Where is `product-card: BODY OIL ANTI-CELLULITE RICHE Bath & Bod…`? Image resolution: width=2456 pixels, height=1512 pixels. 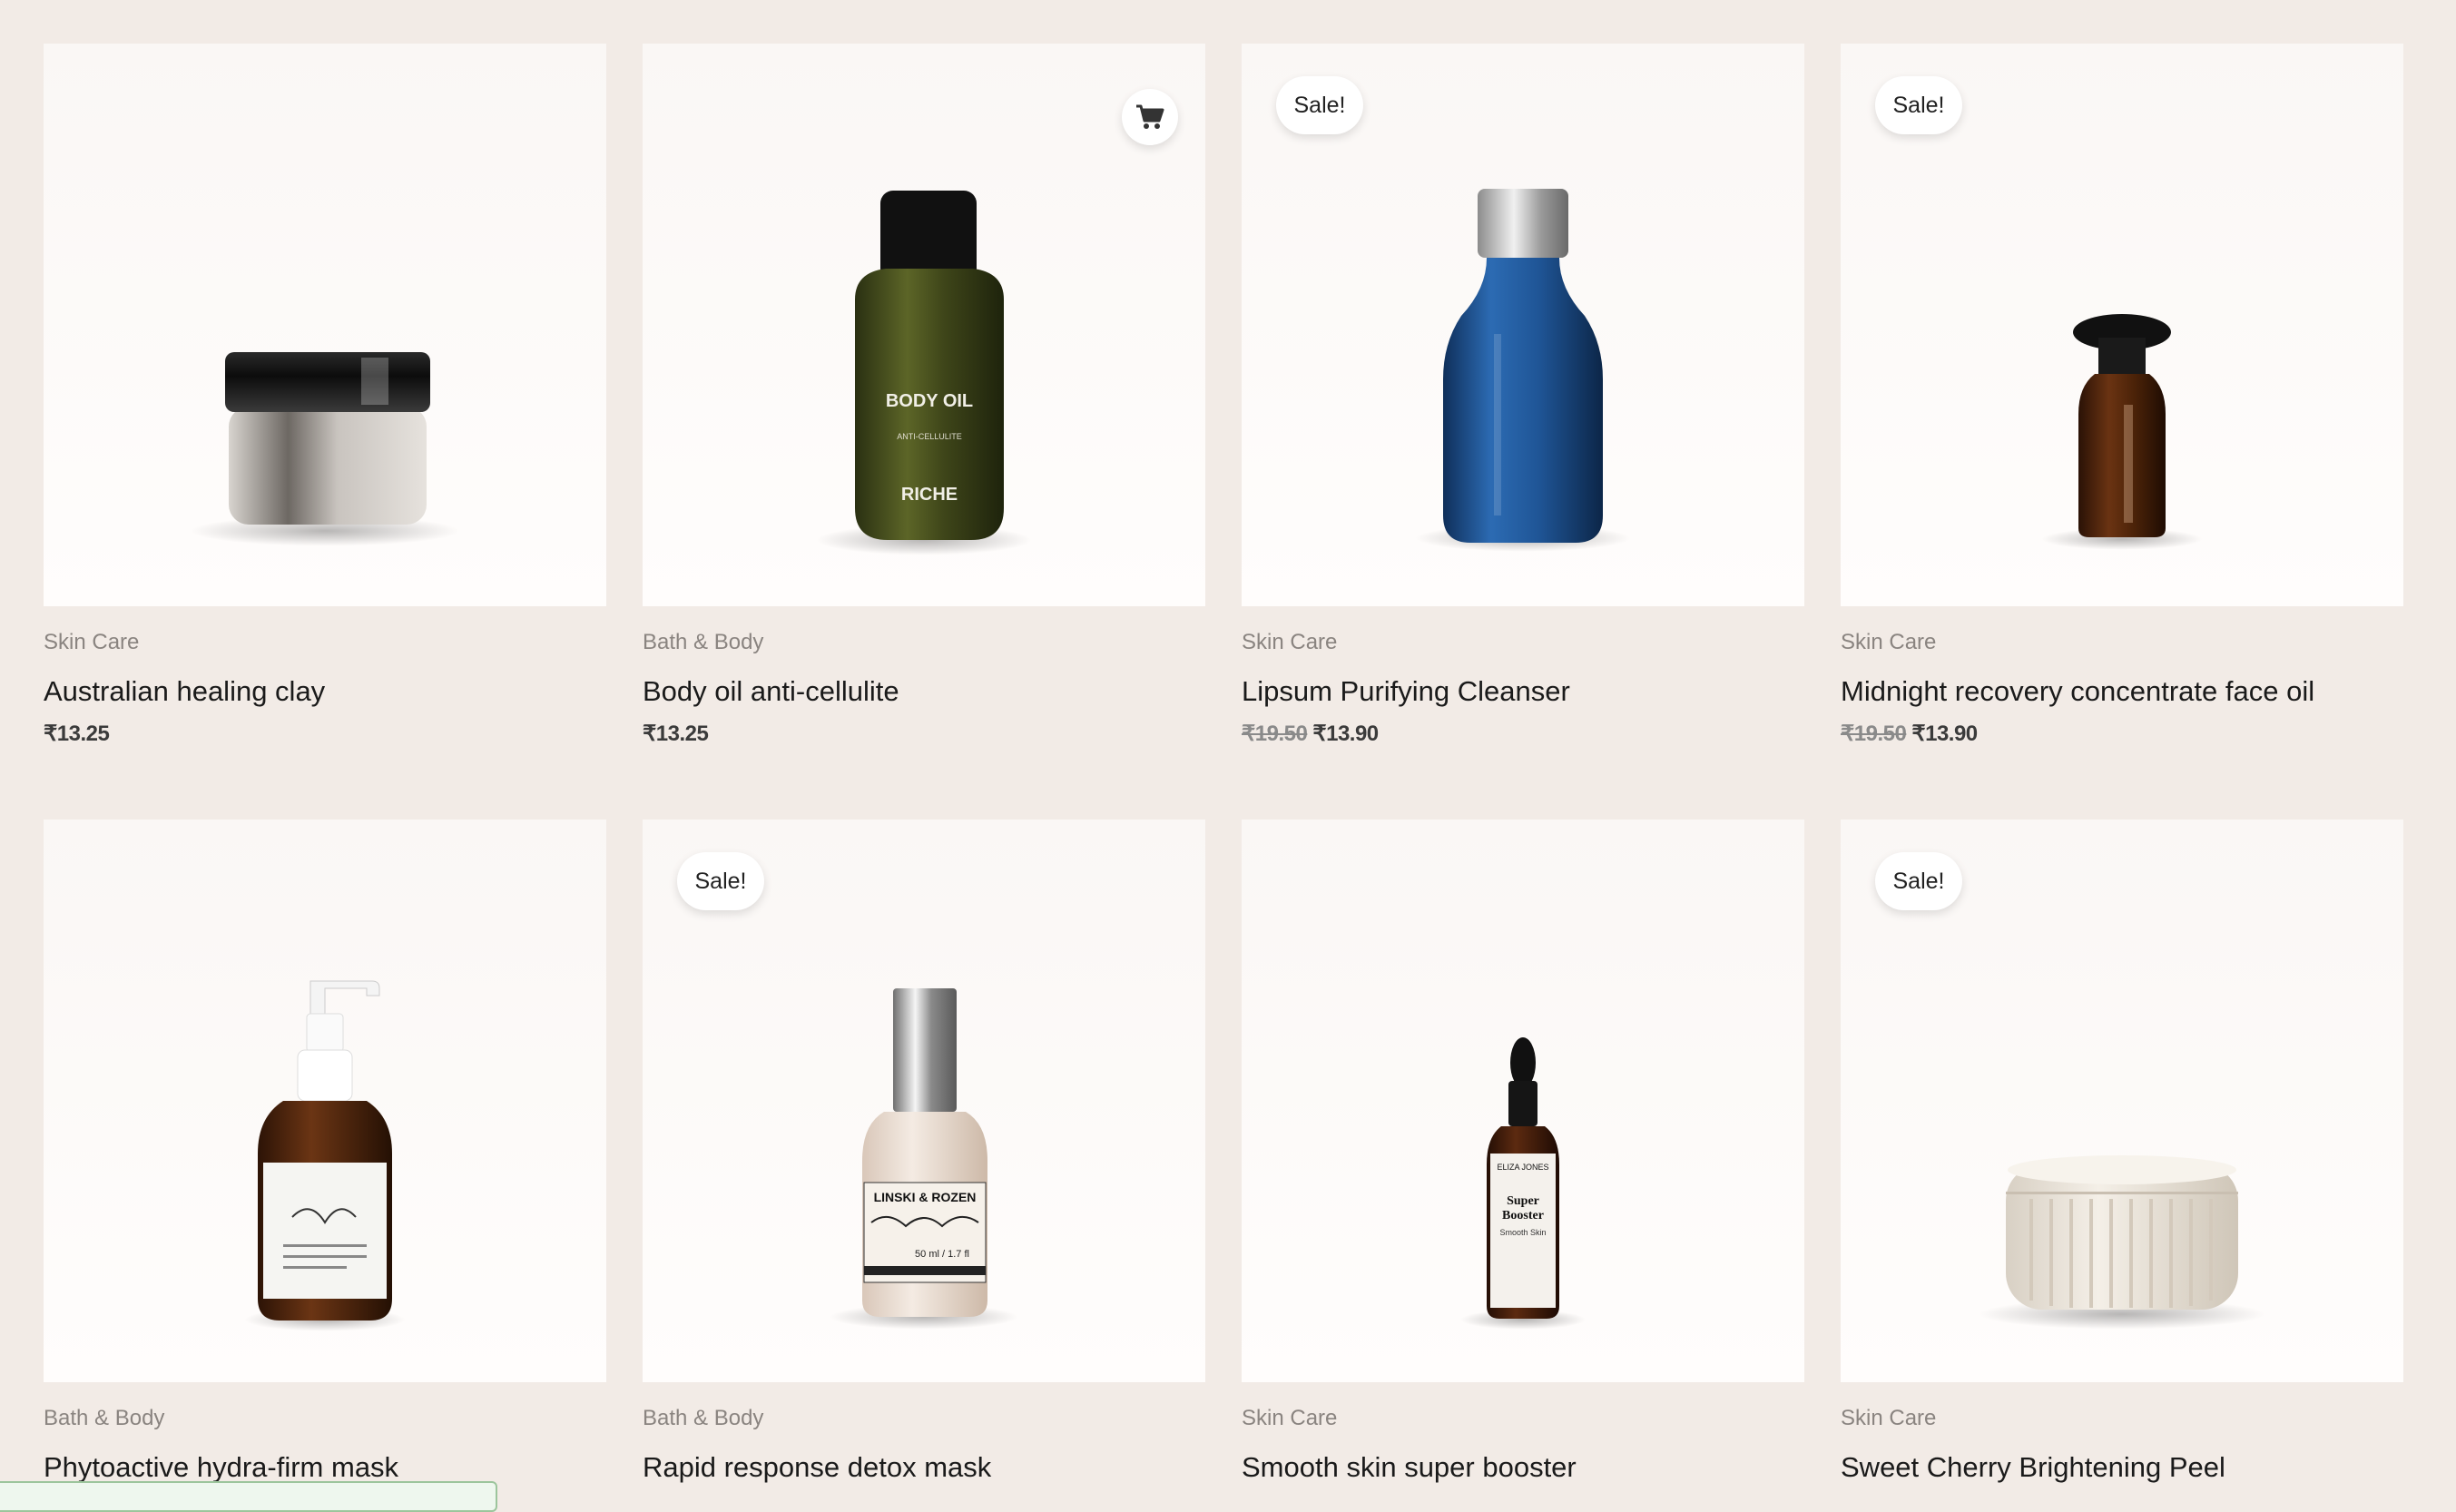
product-card: BODY OIL ANTI-CELLULITE RICHE Bath & Bod… is located at coordinates (924, 395).